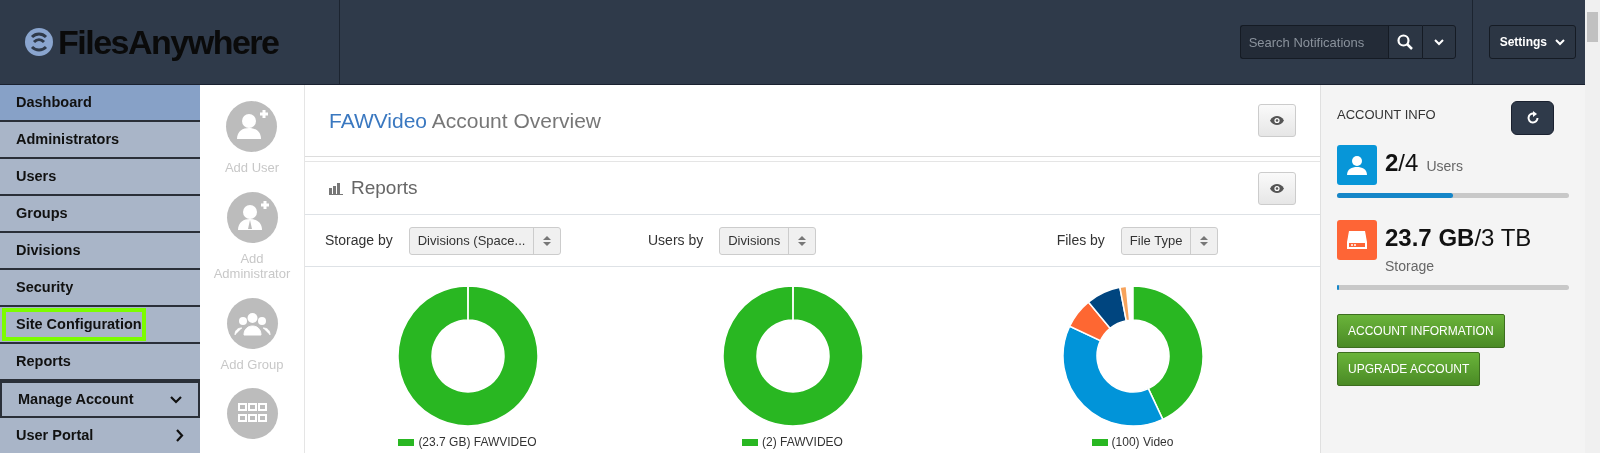 This screenshot has width=1600, height=453. What do you see at coordinates (1386, 115) in the screenshot?
I see `panel-title: ACCOUNT INFO` at bounding box center [1386, 115].